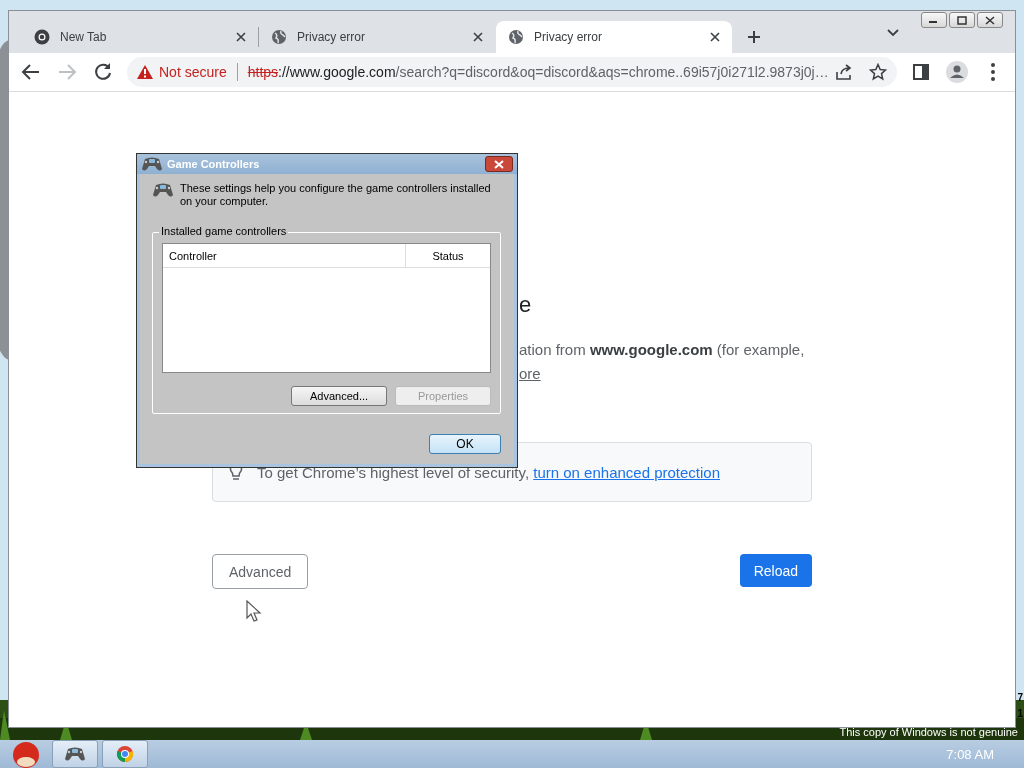  I want to click on column-header: Controller, so click(284, 255).